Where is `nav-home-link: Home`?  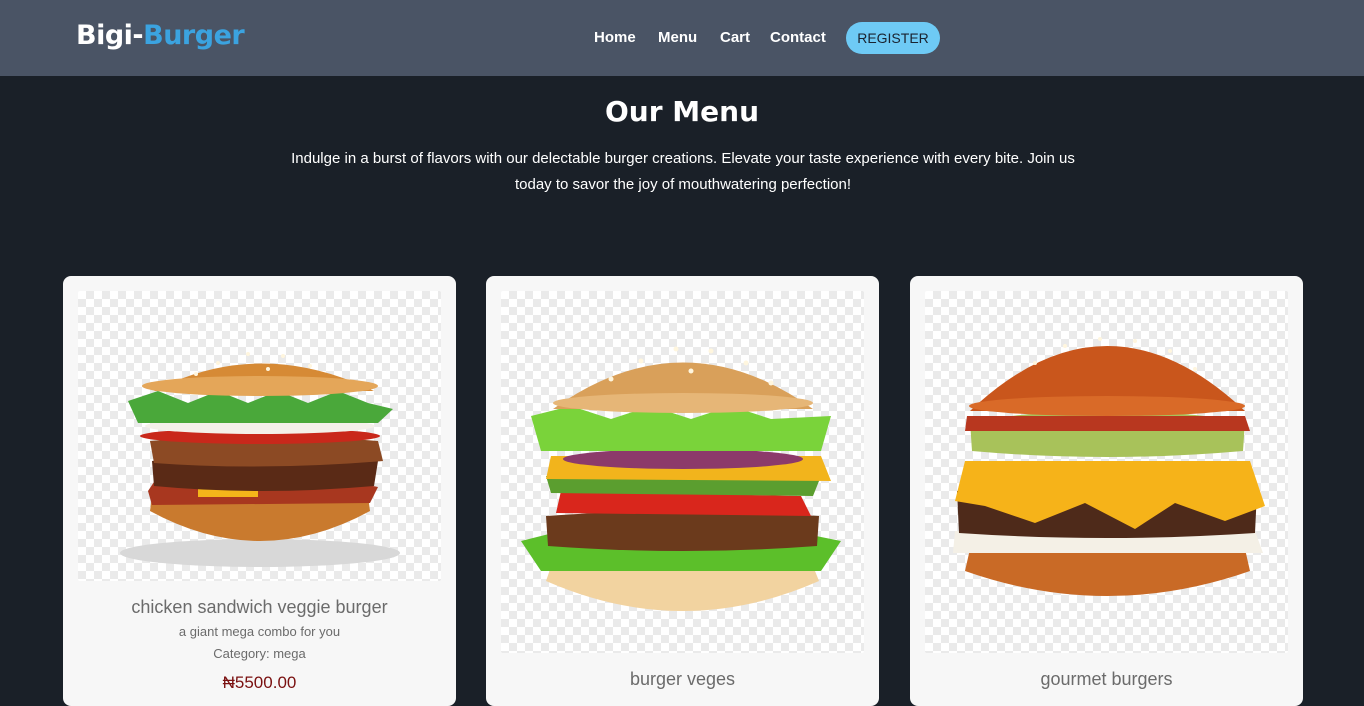
nav-home-link: Home is located at coordinates (615, 37).